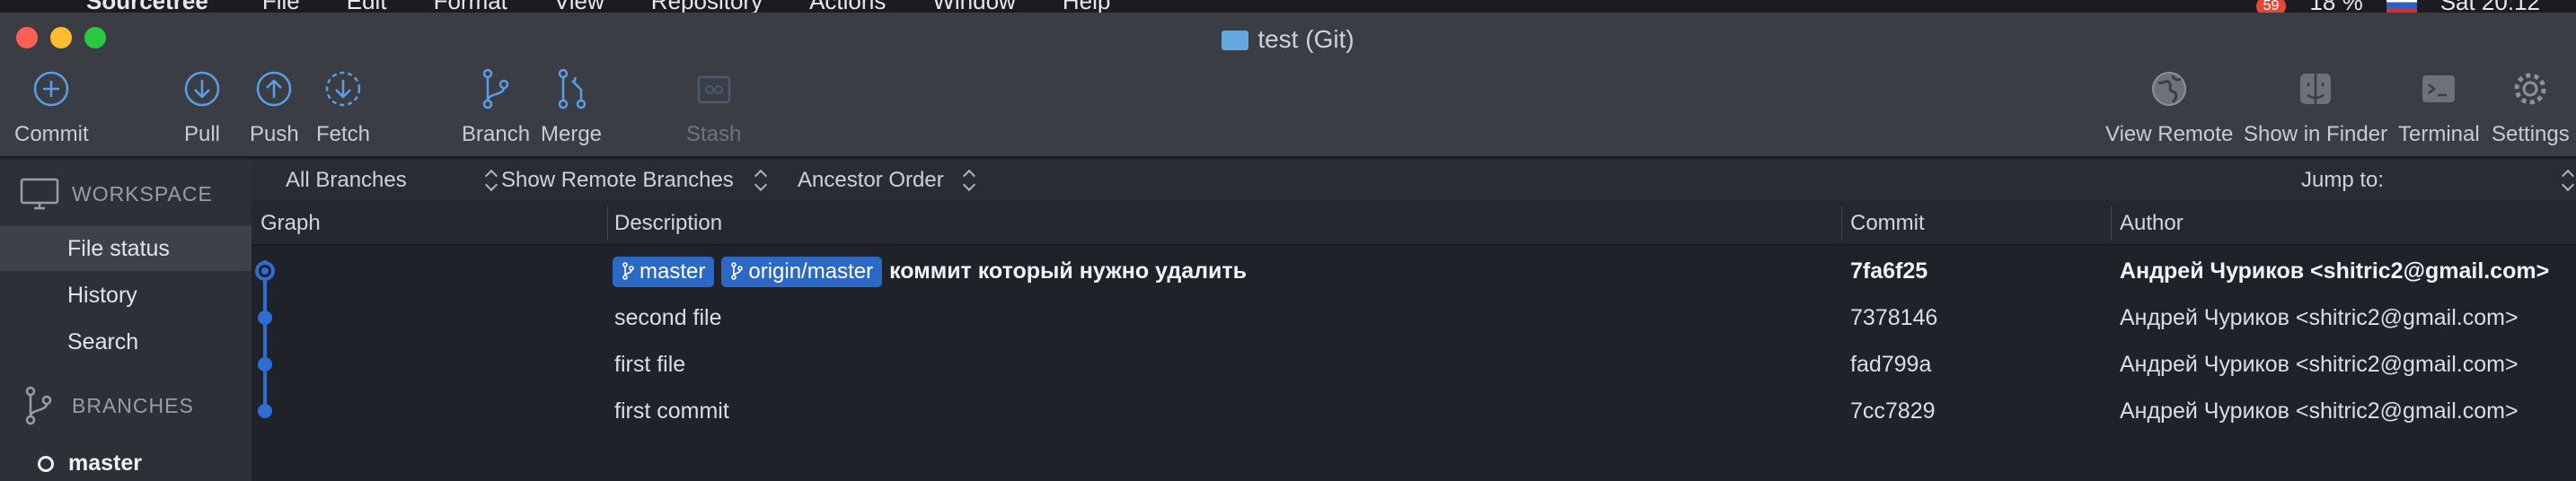 This screenshot has height=481, width=2576. I want to click on globe-icon, so click(2169, 88).